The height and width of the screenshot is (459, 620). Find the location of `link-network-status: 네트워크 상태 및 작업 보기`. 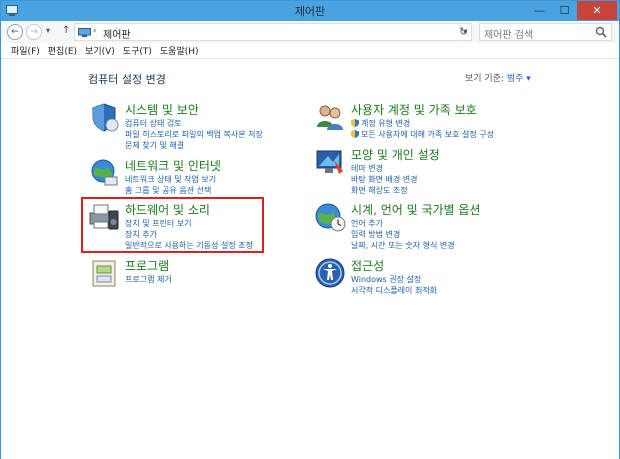

link-network-status: 네트워크 상태 및 작업 보기 is located at coordinates (170, 179).